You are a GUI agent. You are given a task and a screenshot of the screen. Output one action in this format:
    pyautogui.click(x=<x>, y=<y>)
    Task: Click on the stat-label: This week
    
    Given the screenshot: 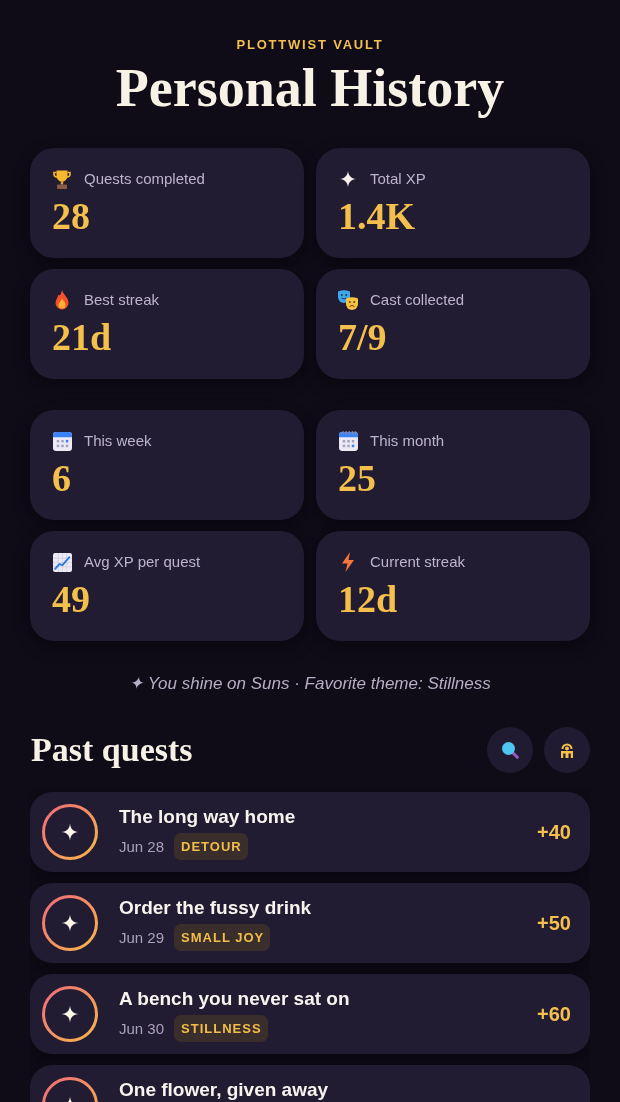 What is the action you would take?
    pyautogui.click(x=118, y=441)
    